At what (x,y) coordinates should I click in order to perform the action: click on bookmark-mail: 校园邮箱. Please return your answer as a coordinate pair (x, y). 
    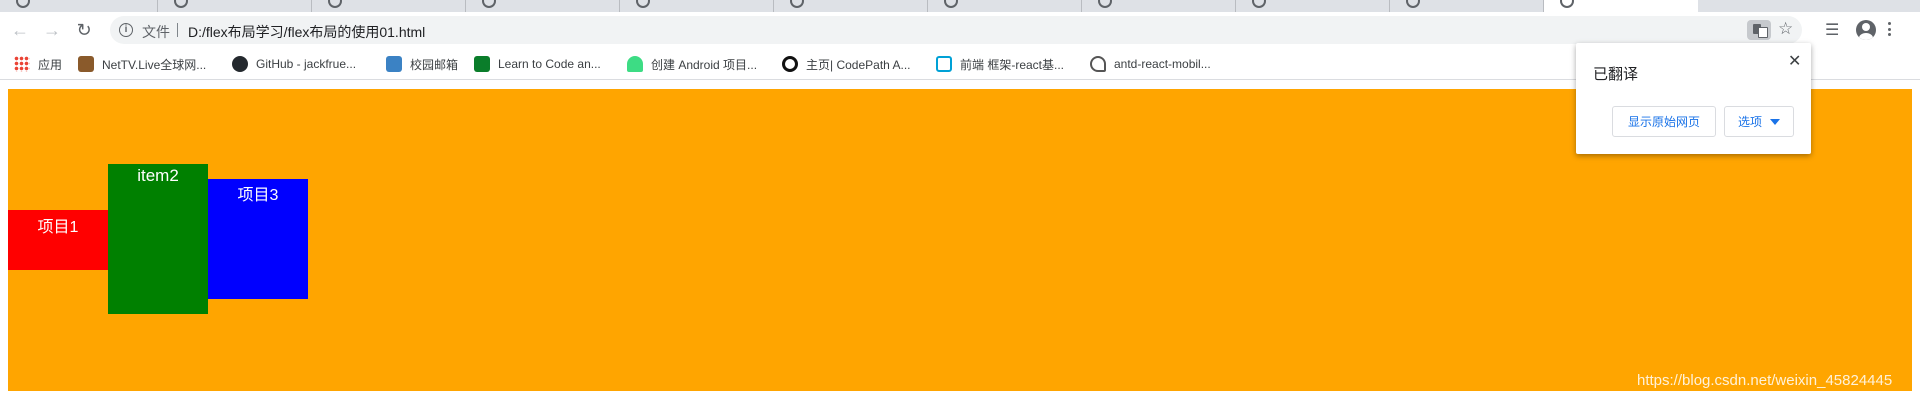
    Looking at the image, I should click on (422, 64).